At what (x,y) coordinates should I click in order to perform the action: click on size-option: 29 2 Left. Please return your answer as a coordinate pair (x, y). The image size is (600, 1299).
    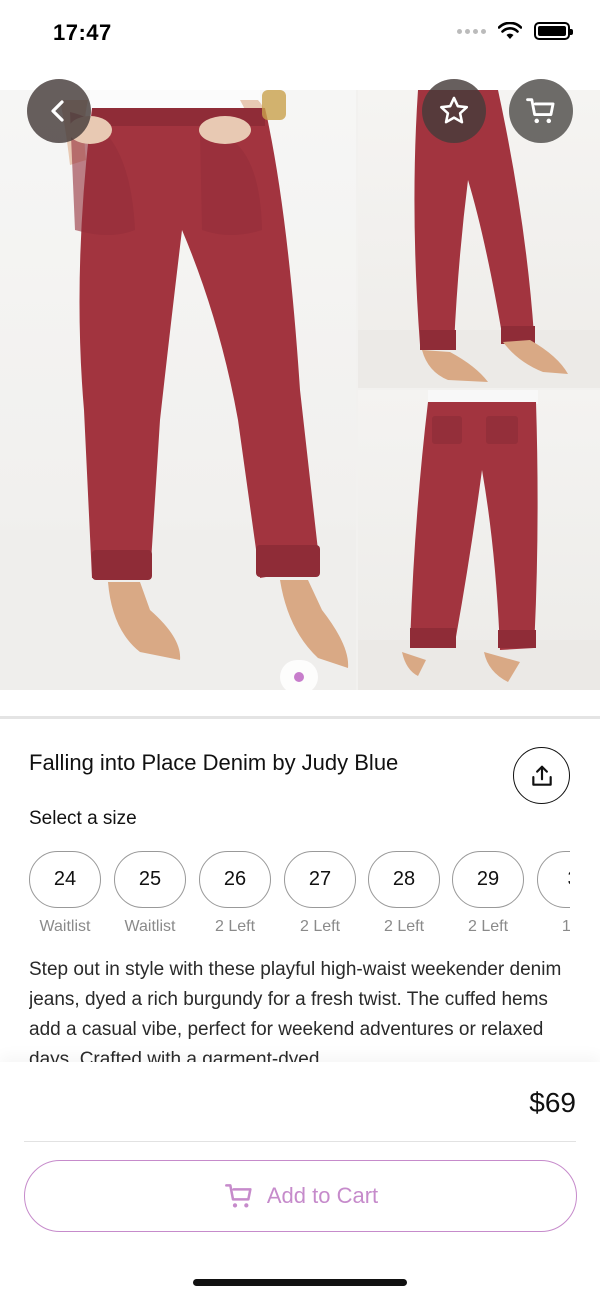
    Looking at the image, I should click on (488, 893).